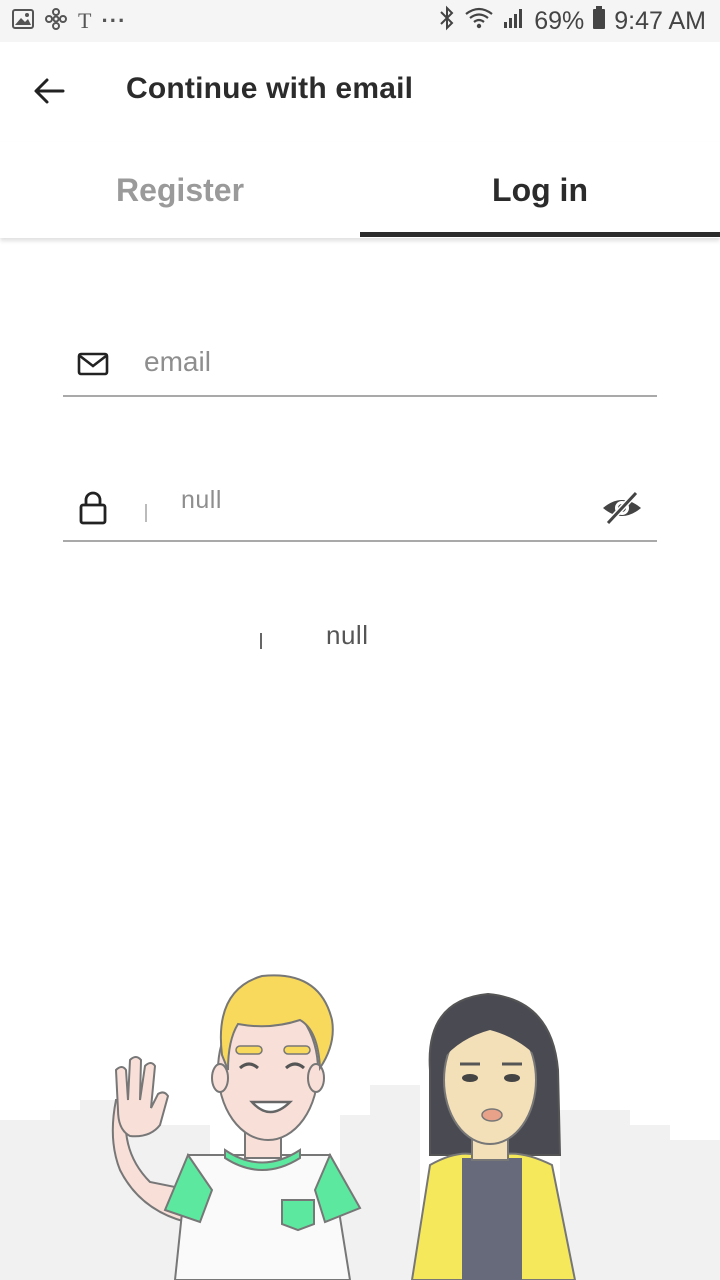  What do you see at coordinates (479, 21) in the screenshot?
I see `wifi-icon` at bounding box center [479, 21].